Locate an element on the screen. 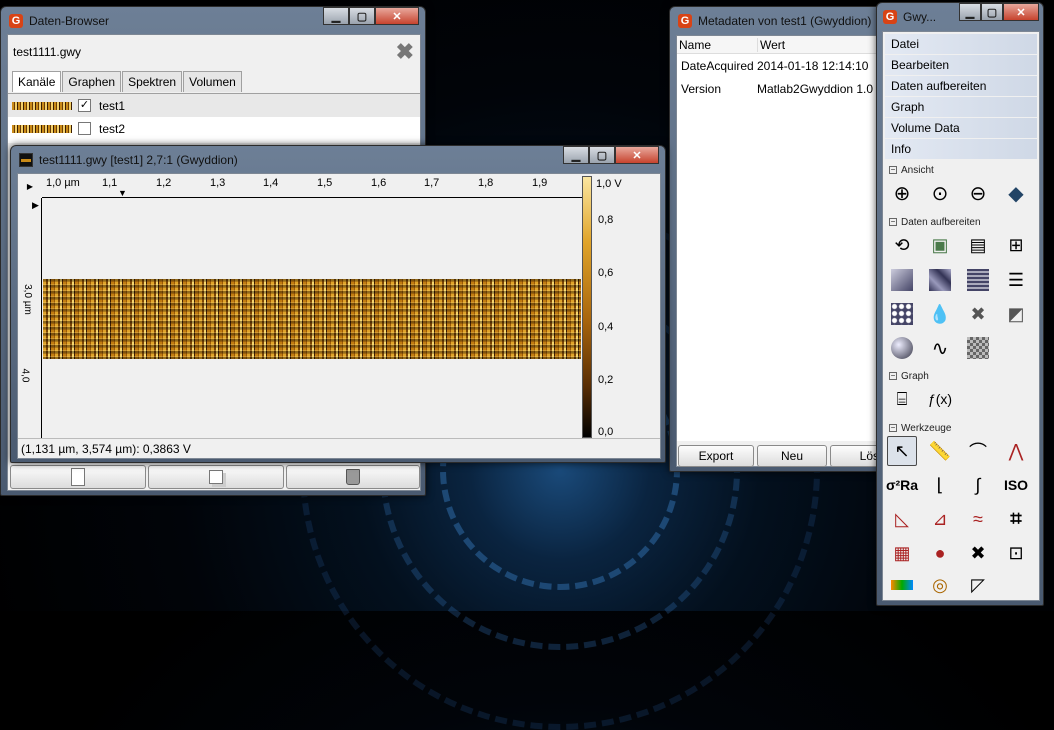 This screenshot has width=1054, height=730. read-value-tool-button: ⊡ is located at coordinates (1016, 553).